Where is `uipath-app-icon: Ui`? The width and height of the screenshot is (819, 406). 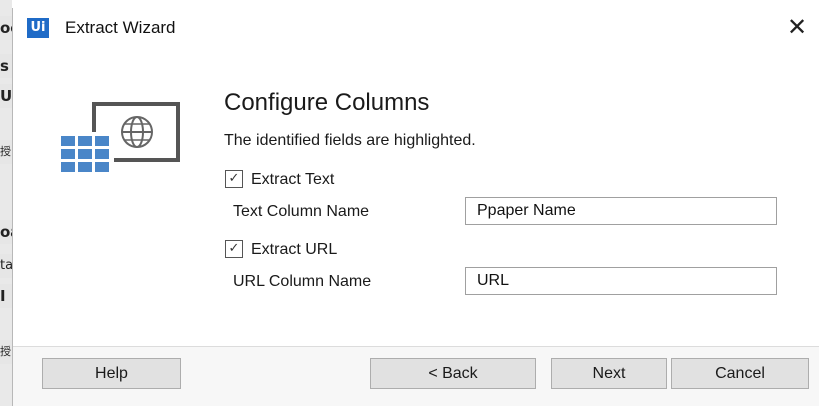
uipath-app-icon: Ui is located at coordinates (38, 28).